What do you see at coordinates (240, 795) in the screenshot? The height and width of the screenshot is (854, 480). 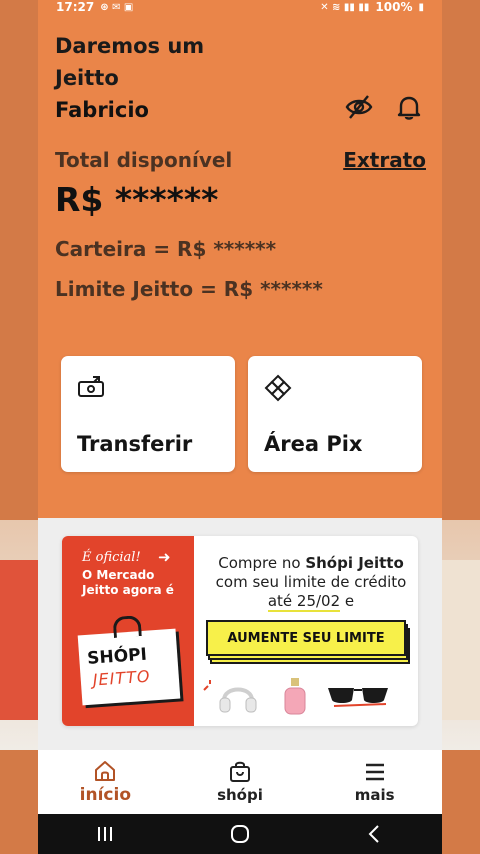 I see `nav-label-shopi: shópi` at bounding box center [240, 795].